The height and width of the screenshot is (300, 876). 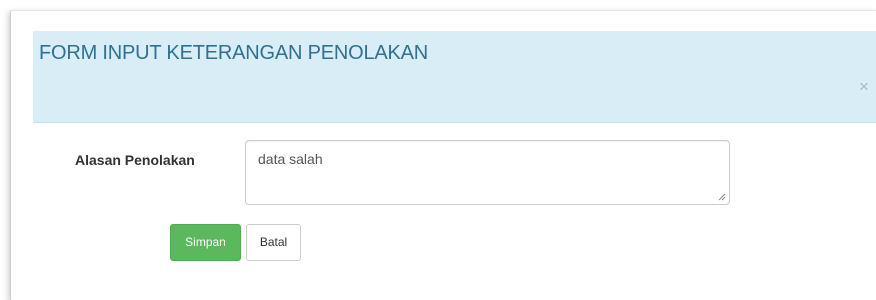 What do you see at coordinates (234, 53) in the screenshot?
I see `modal-title: FORM INPUT KETERANGAN PENOLAKAN` at bounding box center [234, 53].